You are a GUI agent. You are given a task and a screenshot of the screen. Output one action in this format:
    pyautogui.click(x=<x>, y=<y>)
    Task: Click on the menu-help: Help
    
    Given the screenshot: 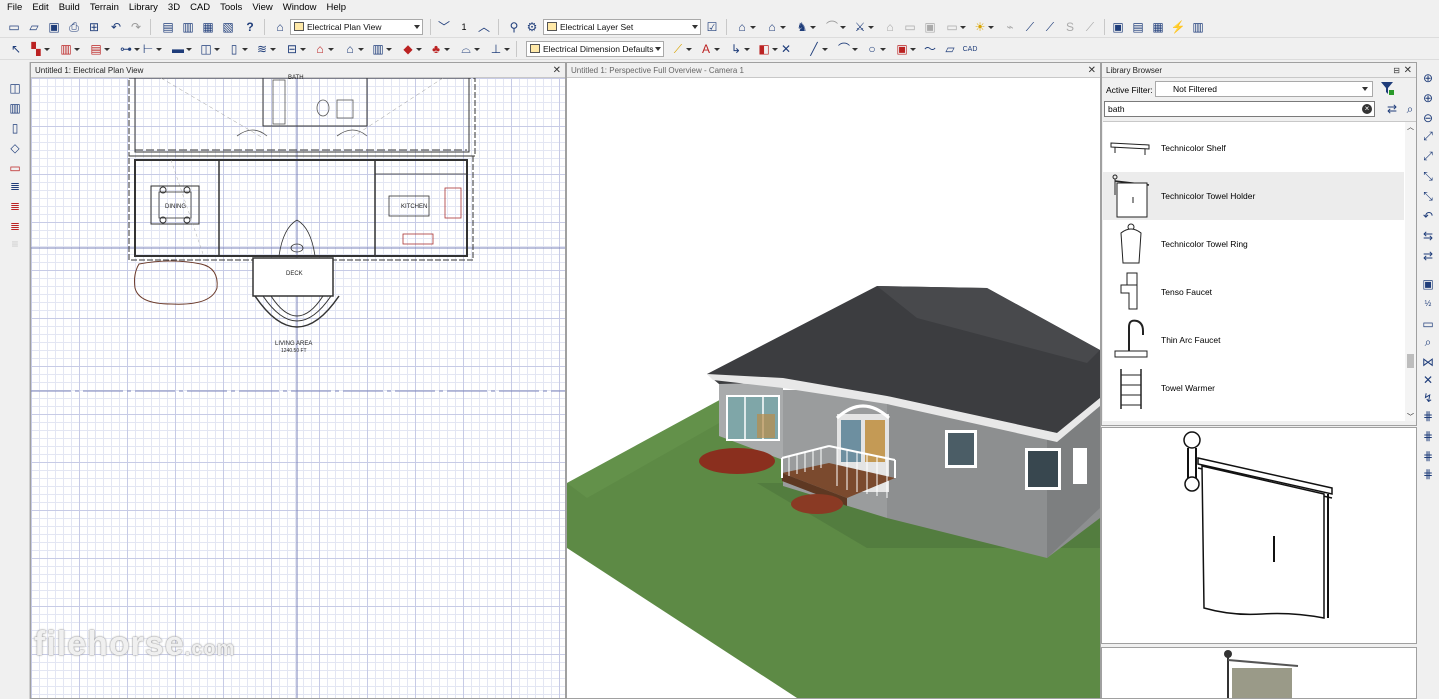 What is the action you would take?
    pyautogui.click(x=337, y=8)
    